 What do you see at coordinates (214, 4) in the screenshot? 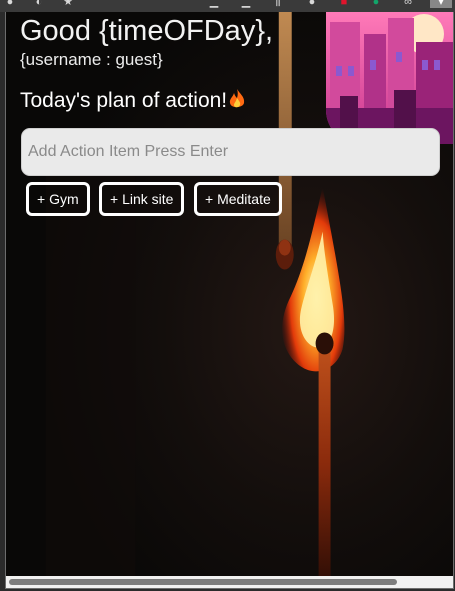
I see `download-icon: ▁` at bounding box center [214, 4].